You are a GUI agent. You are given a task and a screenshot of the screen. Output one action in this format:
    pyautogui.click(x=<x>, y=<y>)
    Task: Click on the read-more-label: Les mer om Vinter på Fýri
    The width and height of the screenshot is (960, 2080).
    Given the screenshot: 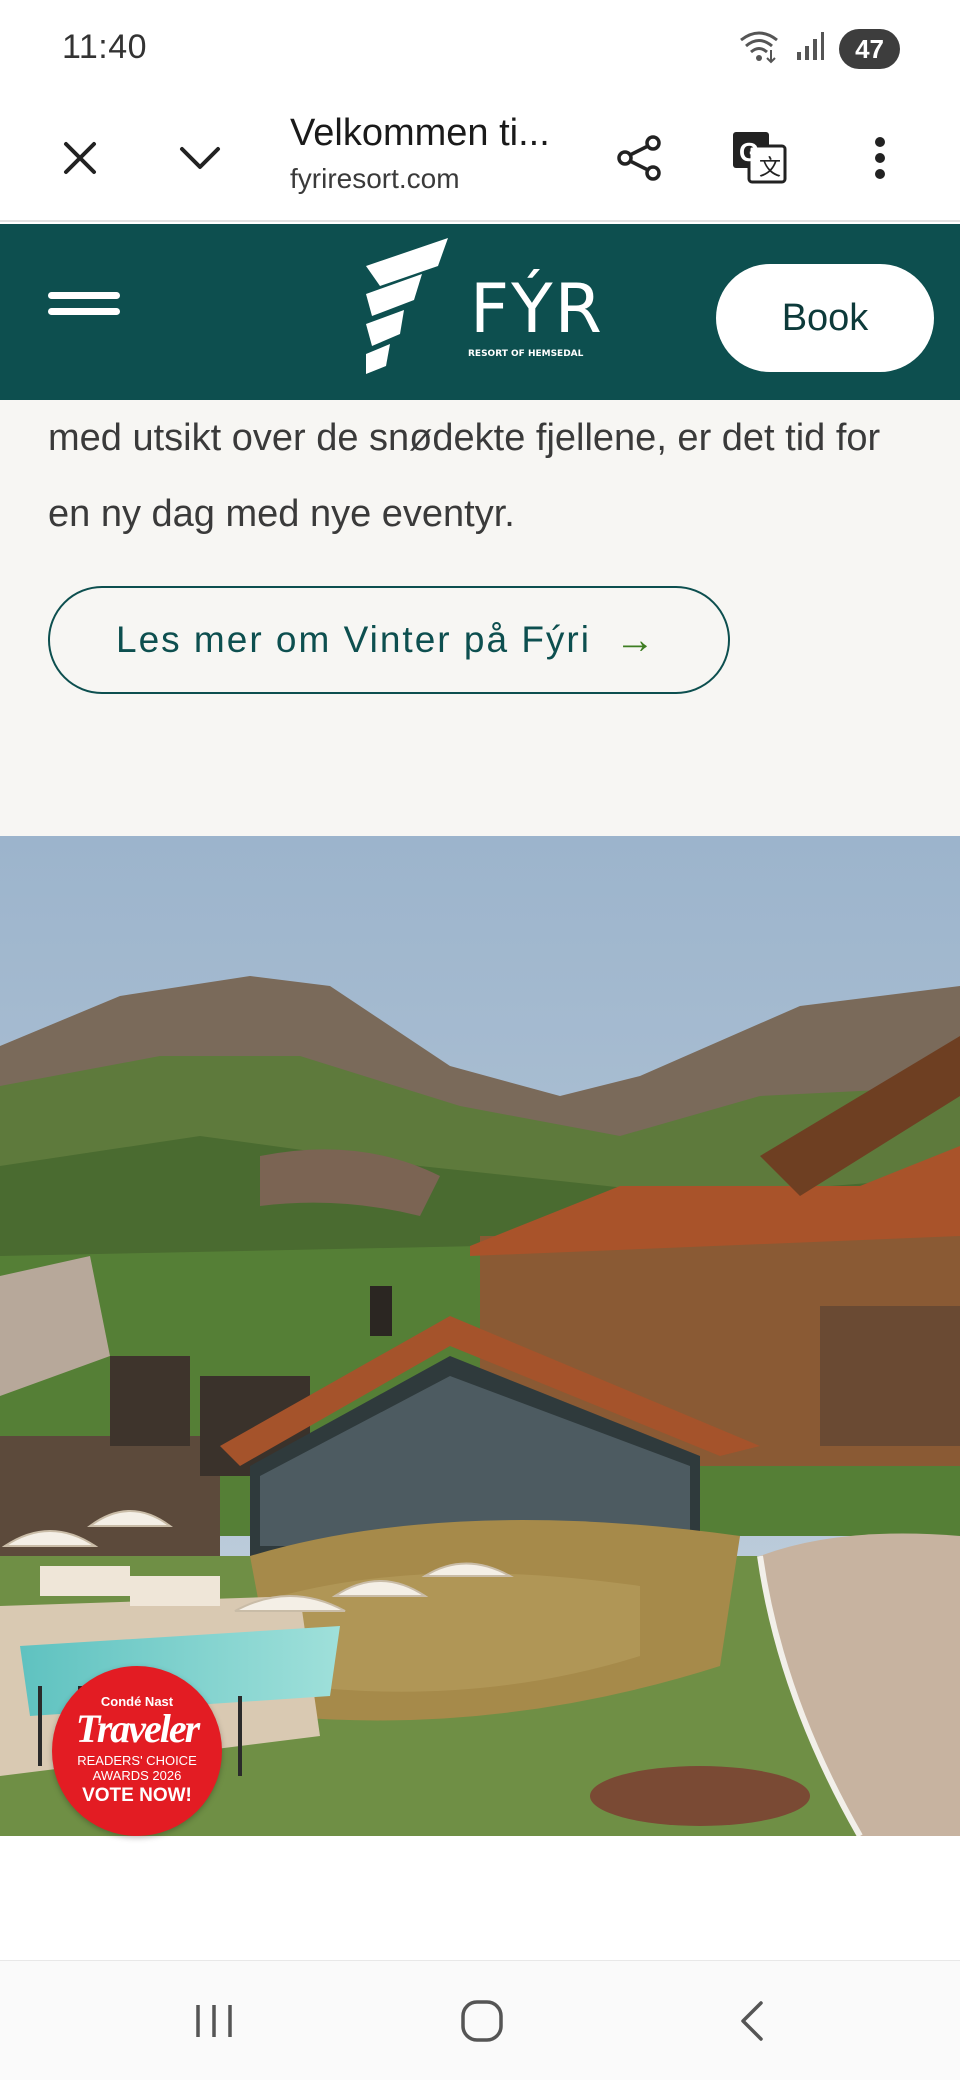 What is the action you would take?
    pyautogui.click(x=353, y=639)
    